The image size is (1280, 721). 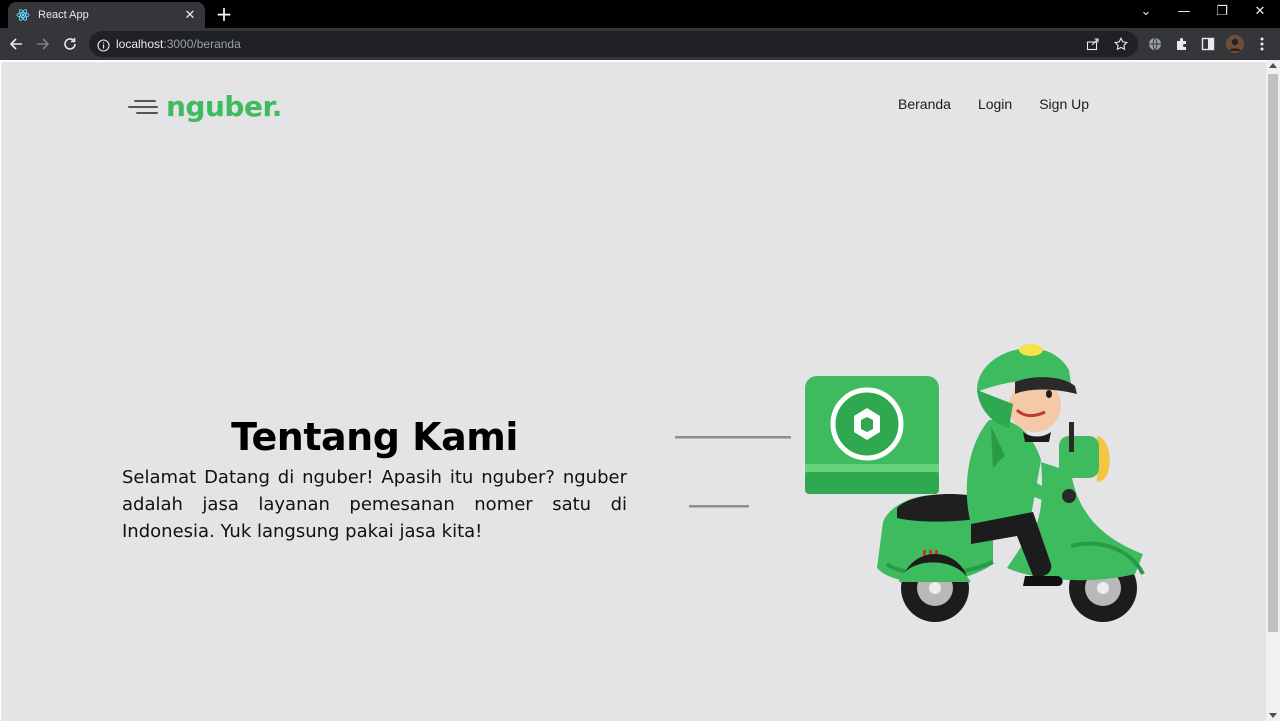 What do you see at coordinates (1146, 11) in the screenshot?
I see `tab-search-icon: ⌄` at bounding box center [1146, 11].